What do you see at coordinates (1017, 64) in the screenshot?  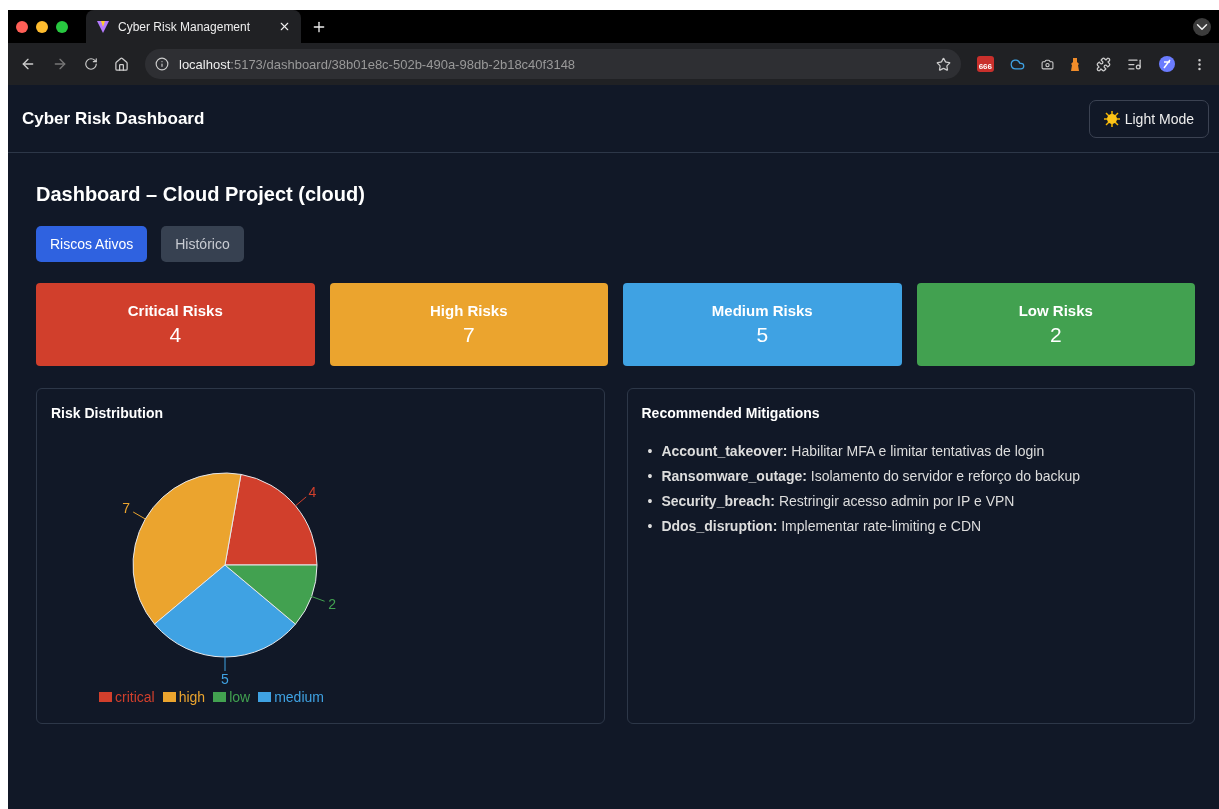 I see `cloud-icon` at bounding box center [1017, 64].